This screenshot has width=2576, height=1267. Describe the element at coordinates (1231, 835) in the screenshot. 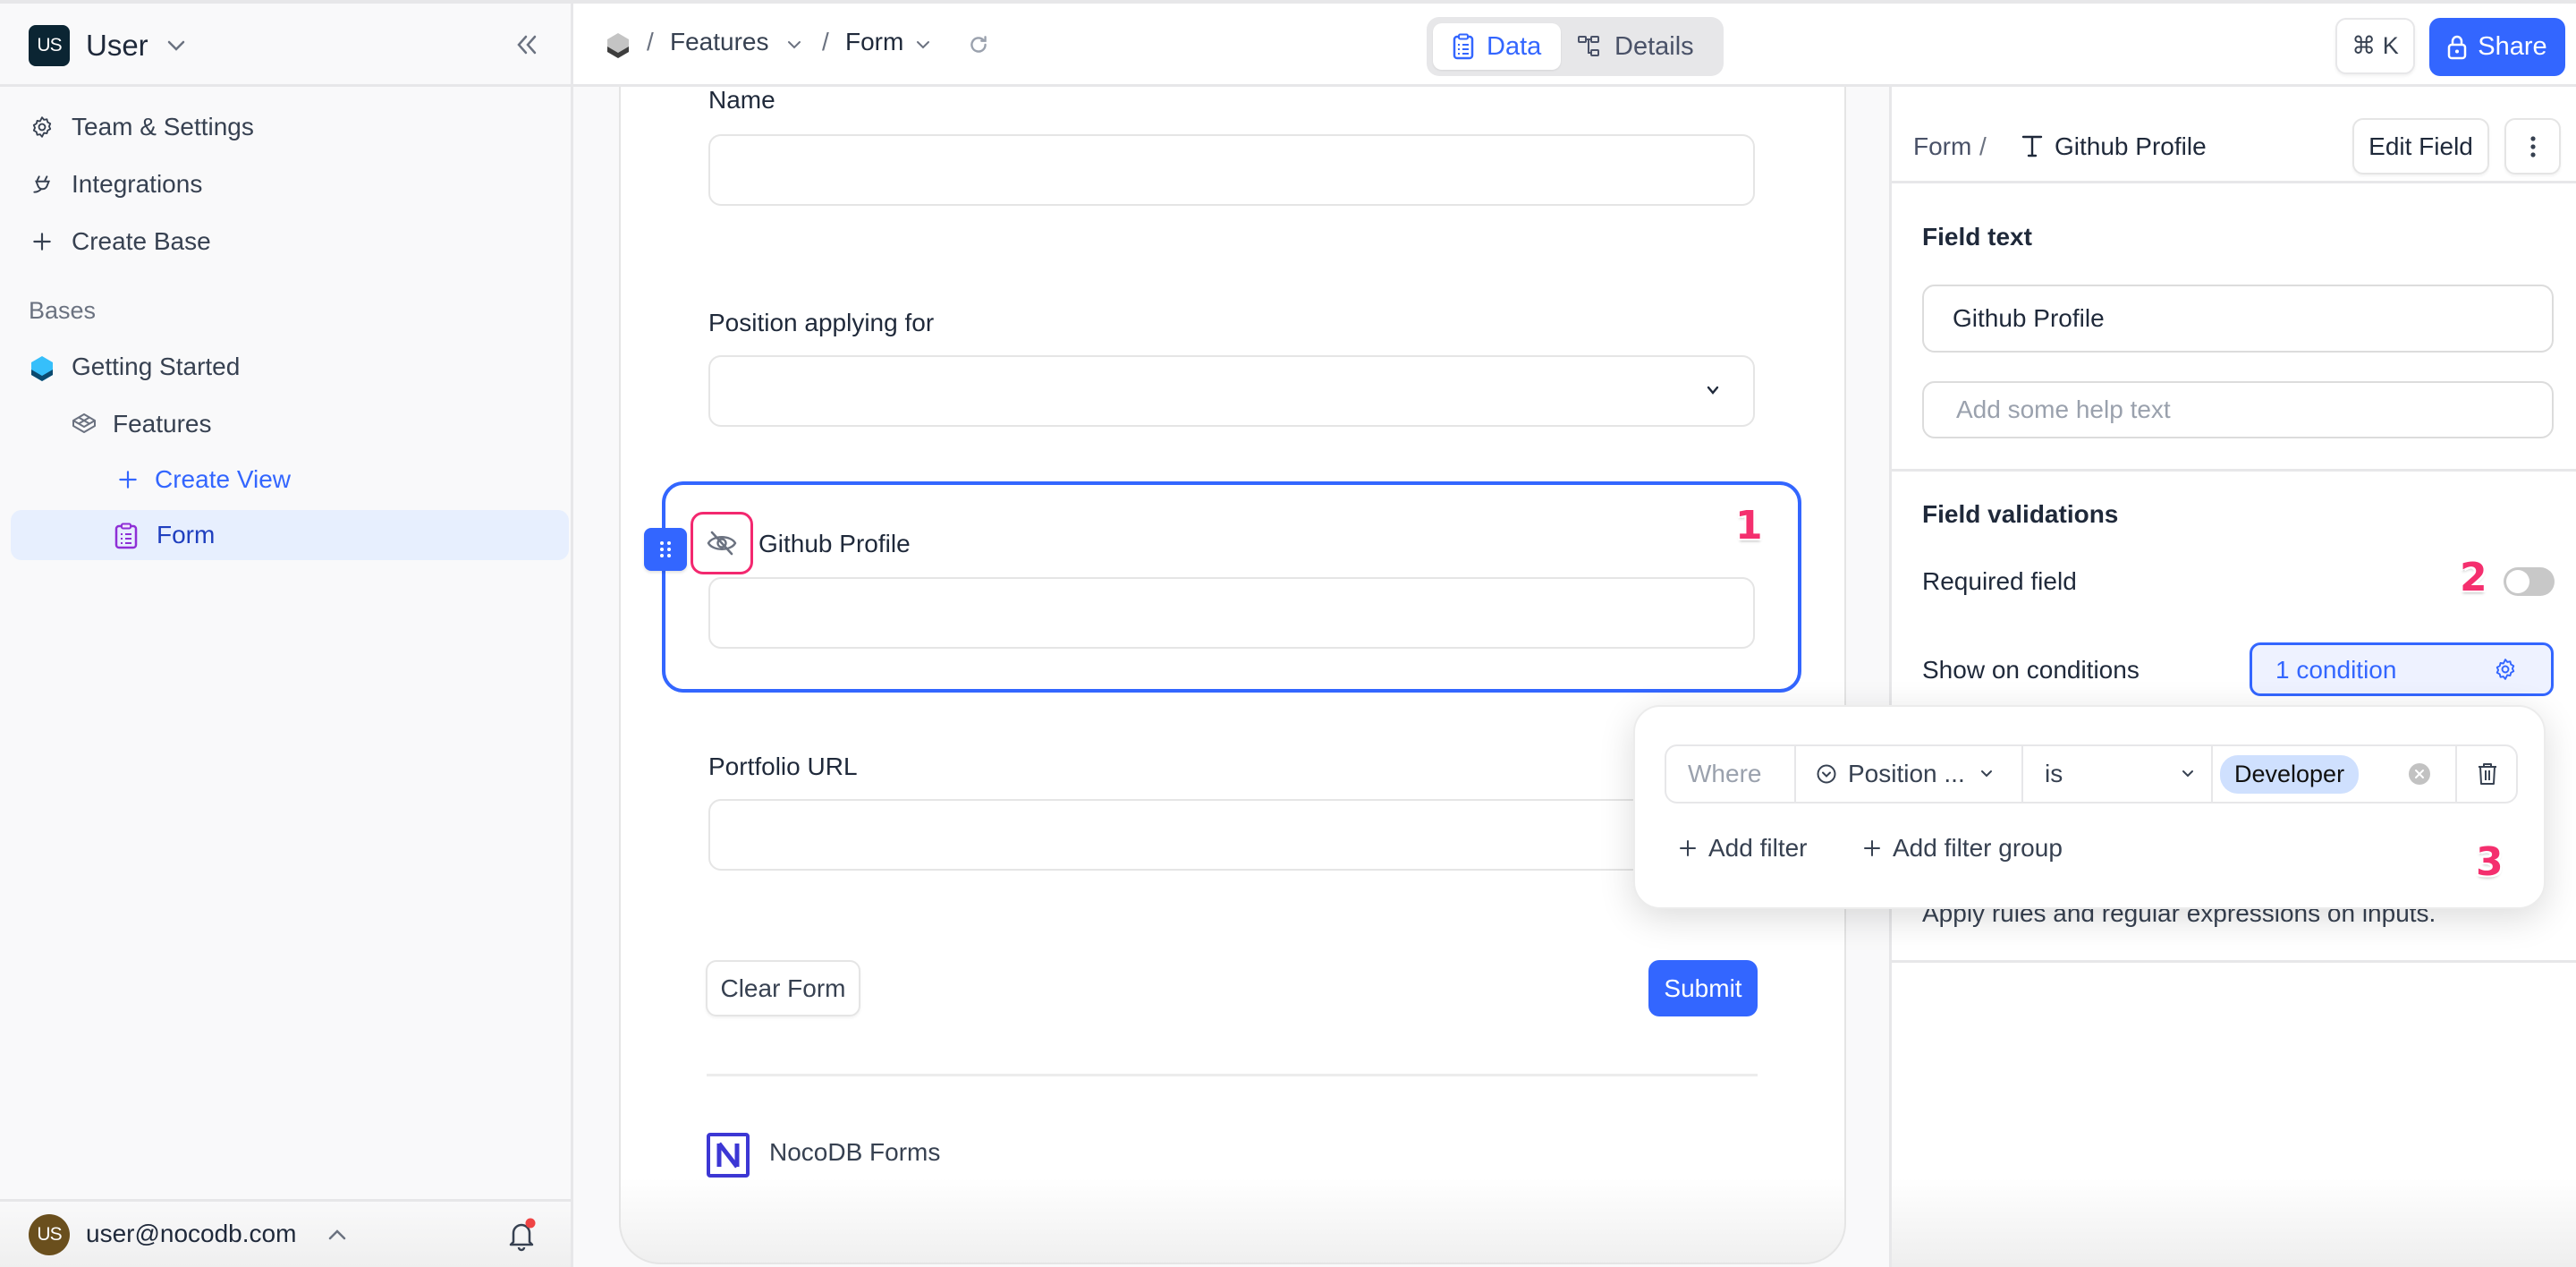

I see `portfolio-url-input` at that location.